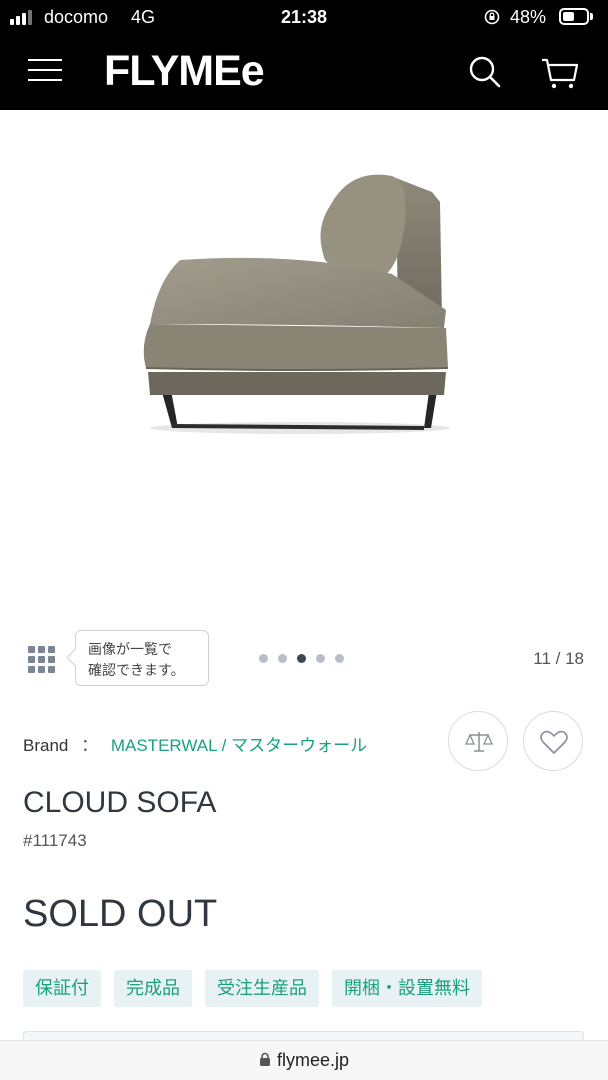  I want to click on brand-row: Brand ： MASTERWAL / マスターウォール, so click(195, 743).